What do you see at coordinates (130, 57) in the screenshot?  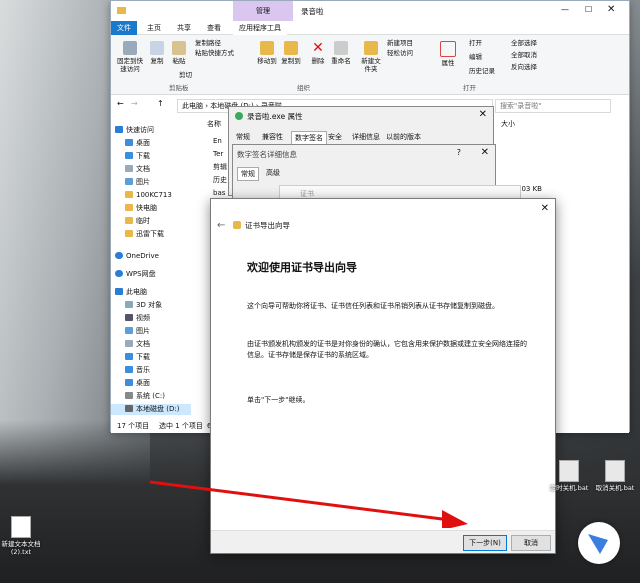 I see `pin-button: 固定到快速访问` at bounding box center [130, 57].